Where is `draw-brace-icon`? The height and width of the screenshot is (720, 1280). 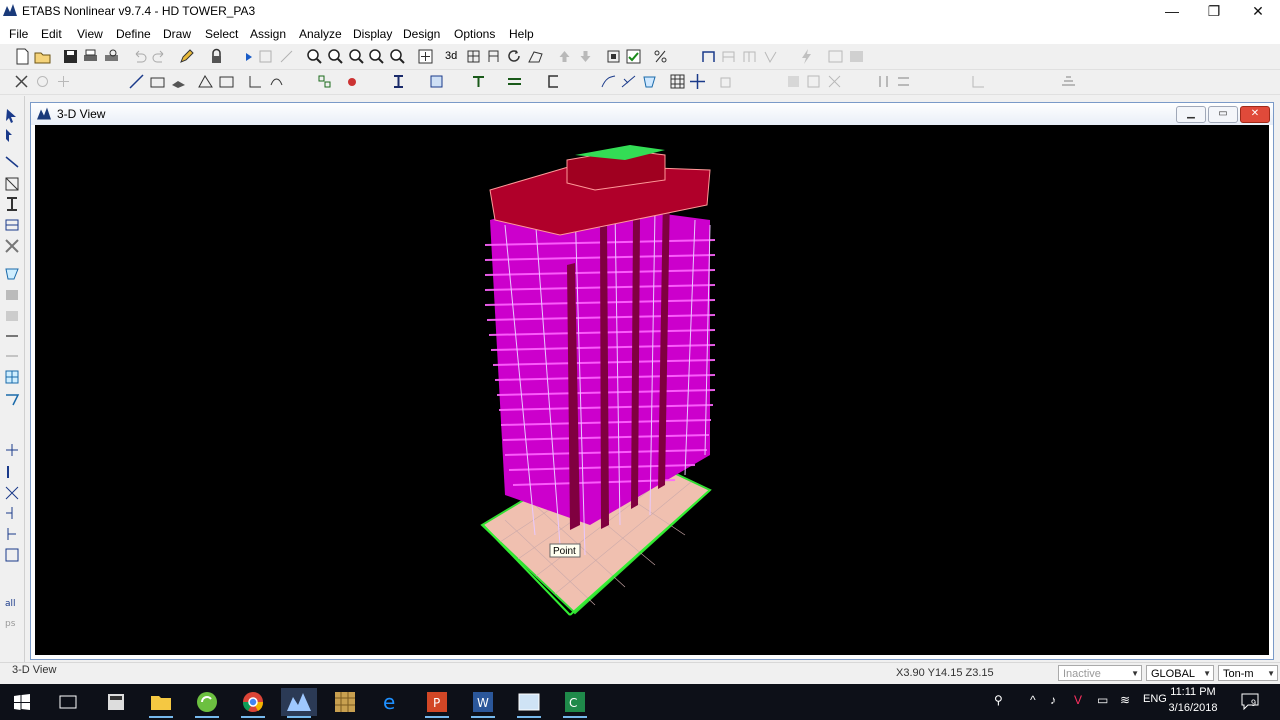 draw-brace-icon is located at coordinates (12, 184).